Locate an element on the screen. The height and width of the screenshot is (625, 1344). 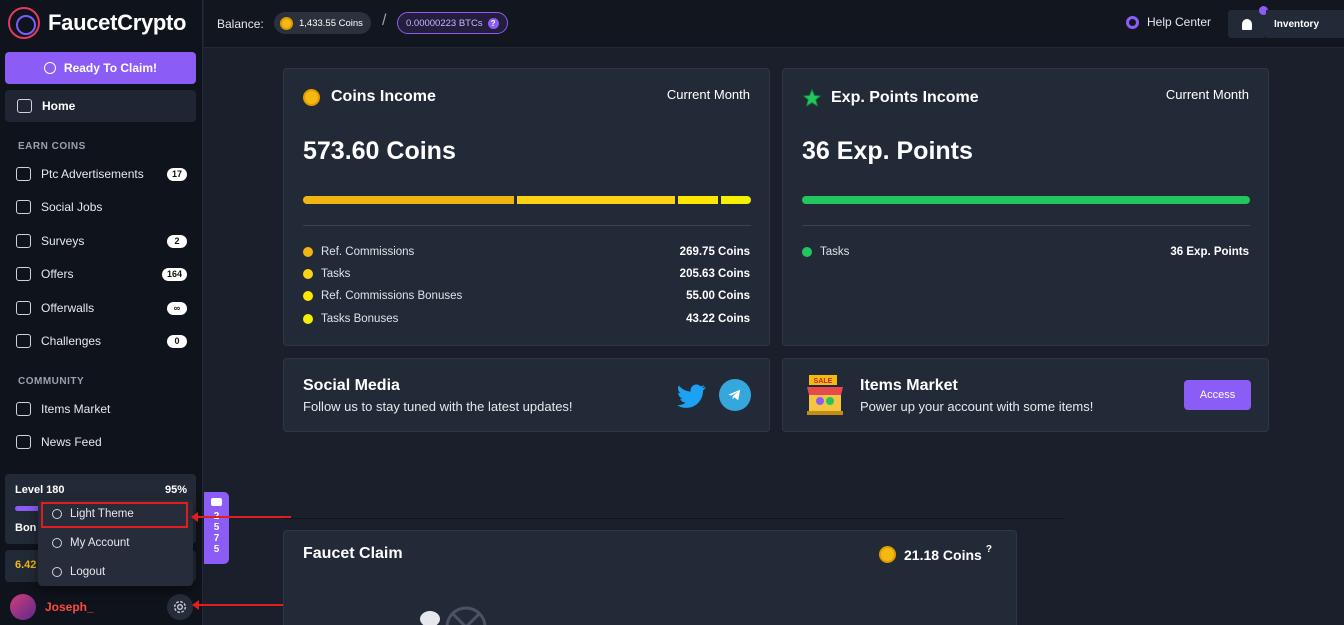
user-icon is located at coordinates (57, 543).